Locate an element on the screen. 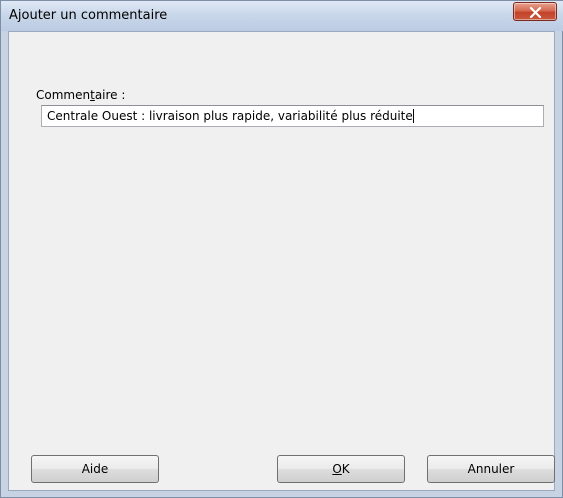 The height and width of the screenshot is (498, 563). title-bar: Ajouter un commentaire is located at coordinates (282, 16).